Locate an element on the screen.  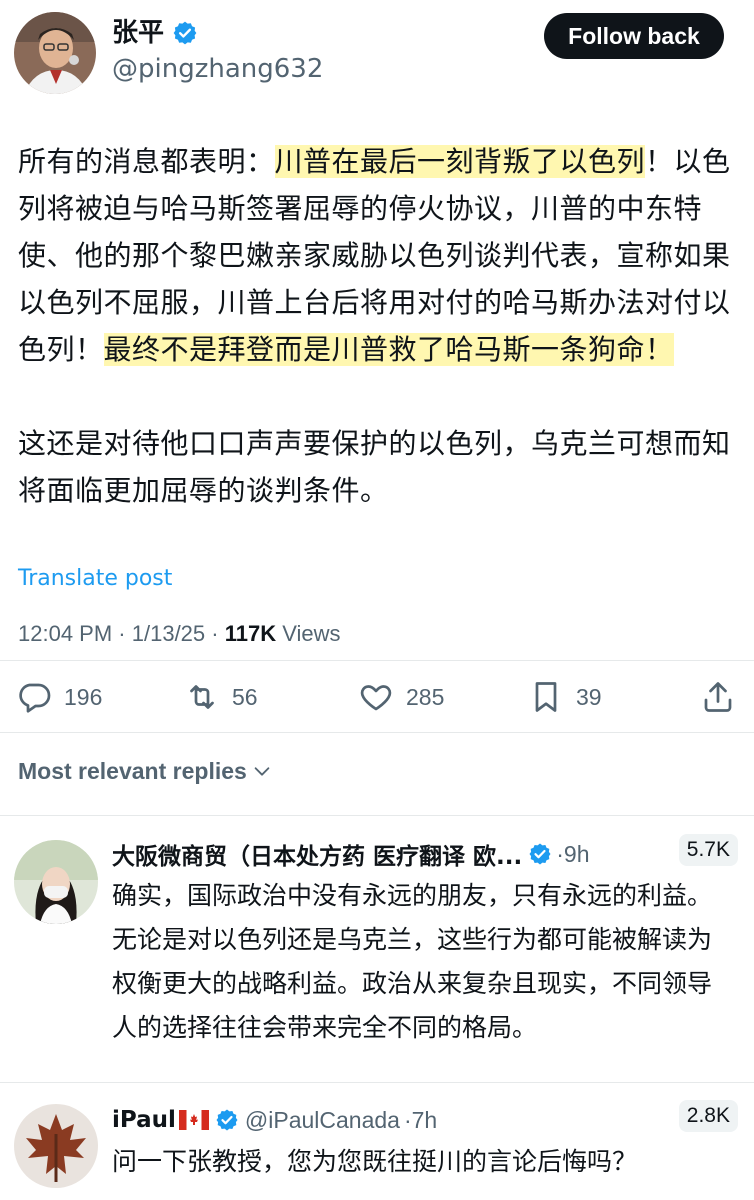
tweet-date: 1/13/25 is located at coordinates (168, 633).